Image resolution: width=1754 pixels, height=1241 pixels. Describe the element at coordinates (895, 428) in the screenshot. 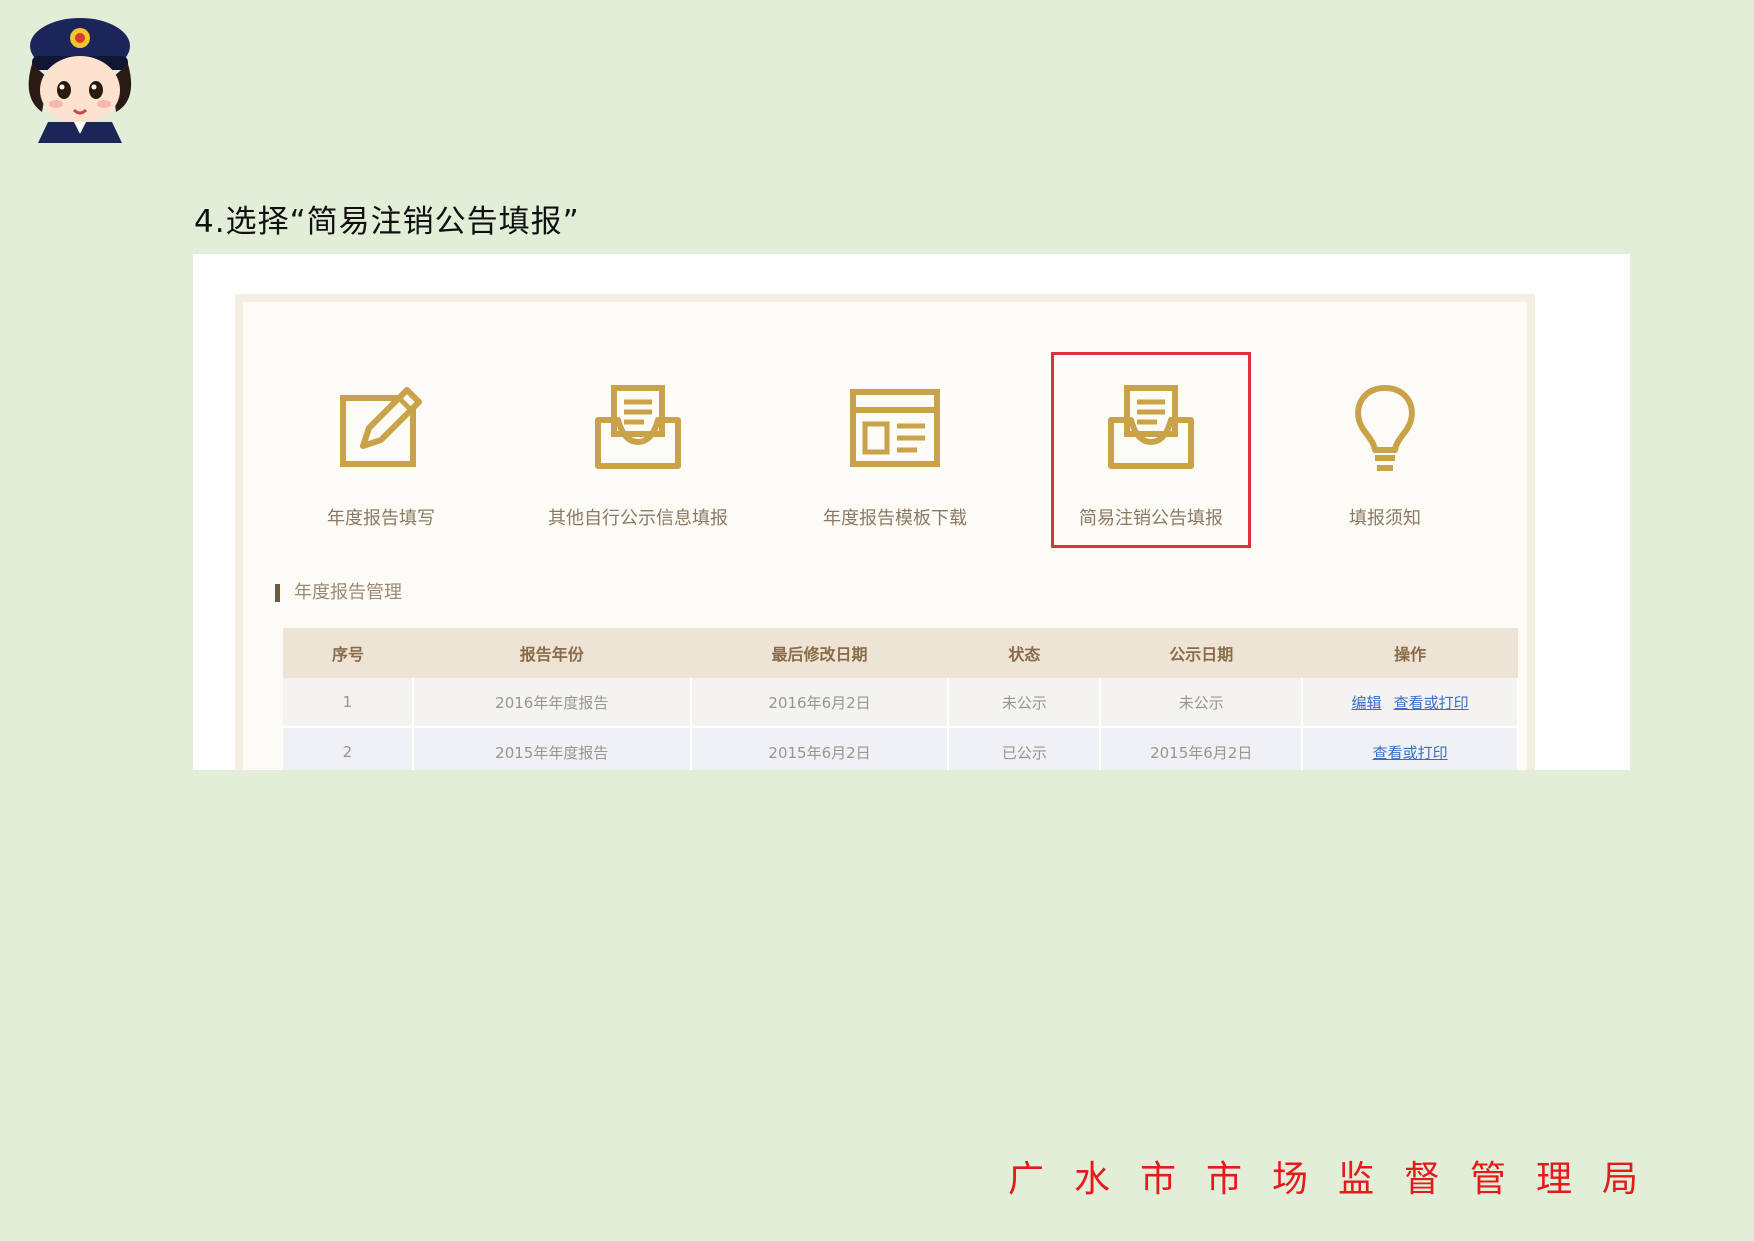

I see `browser-template-icon` at that location.